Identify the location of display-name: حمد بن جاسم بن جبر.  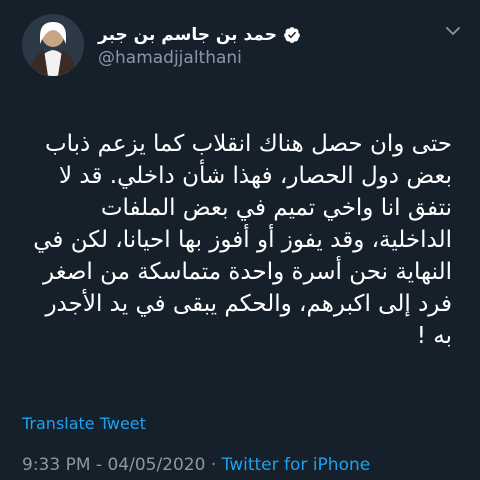
(187, 35).